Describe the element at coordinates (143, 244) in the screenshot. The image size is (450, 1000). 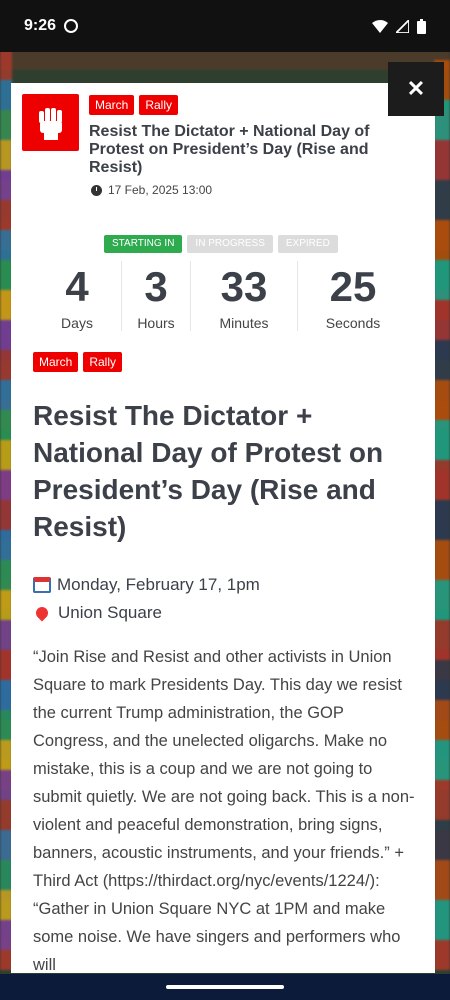
I see `pill-starting-in: STARTING IN` at that location.